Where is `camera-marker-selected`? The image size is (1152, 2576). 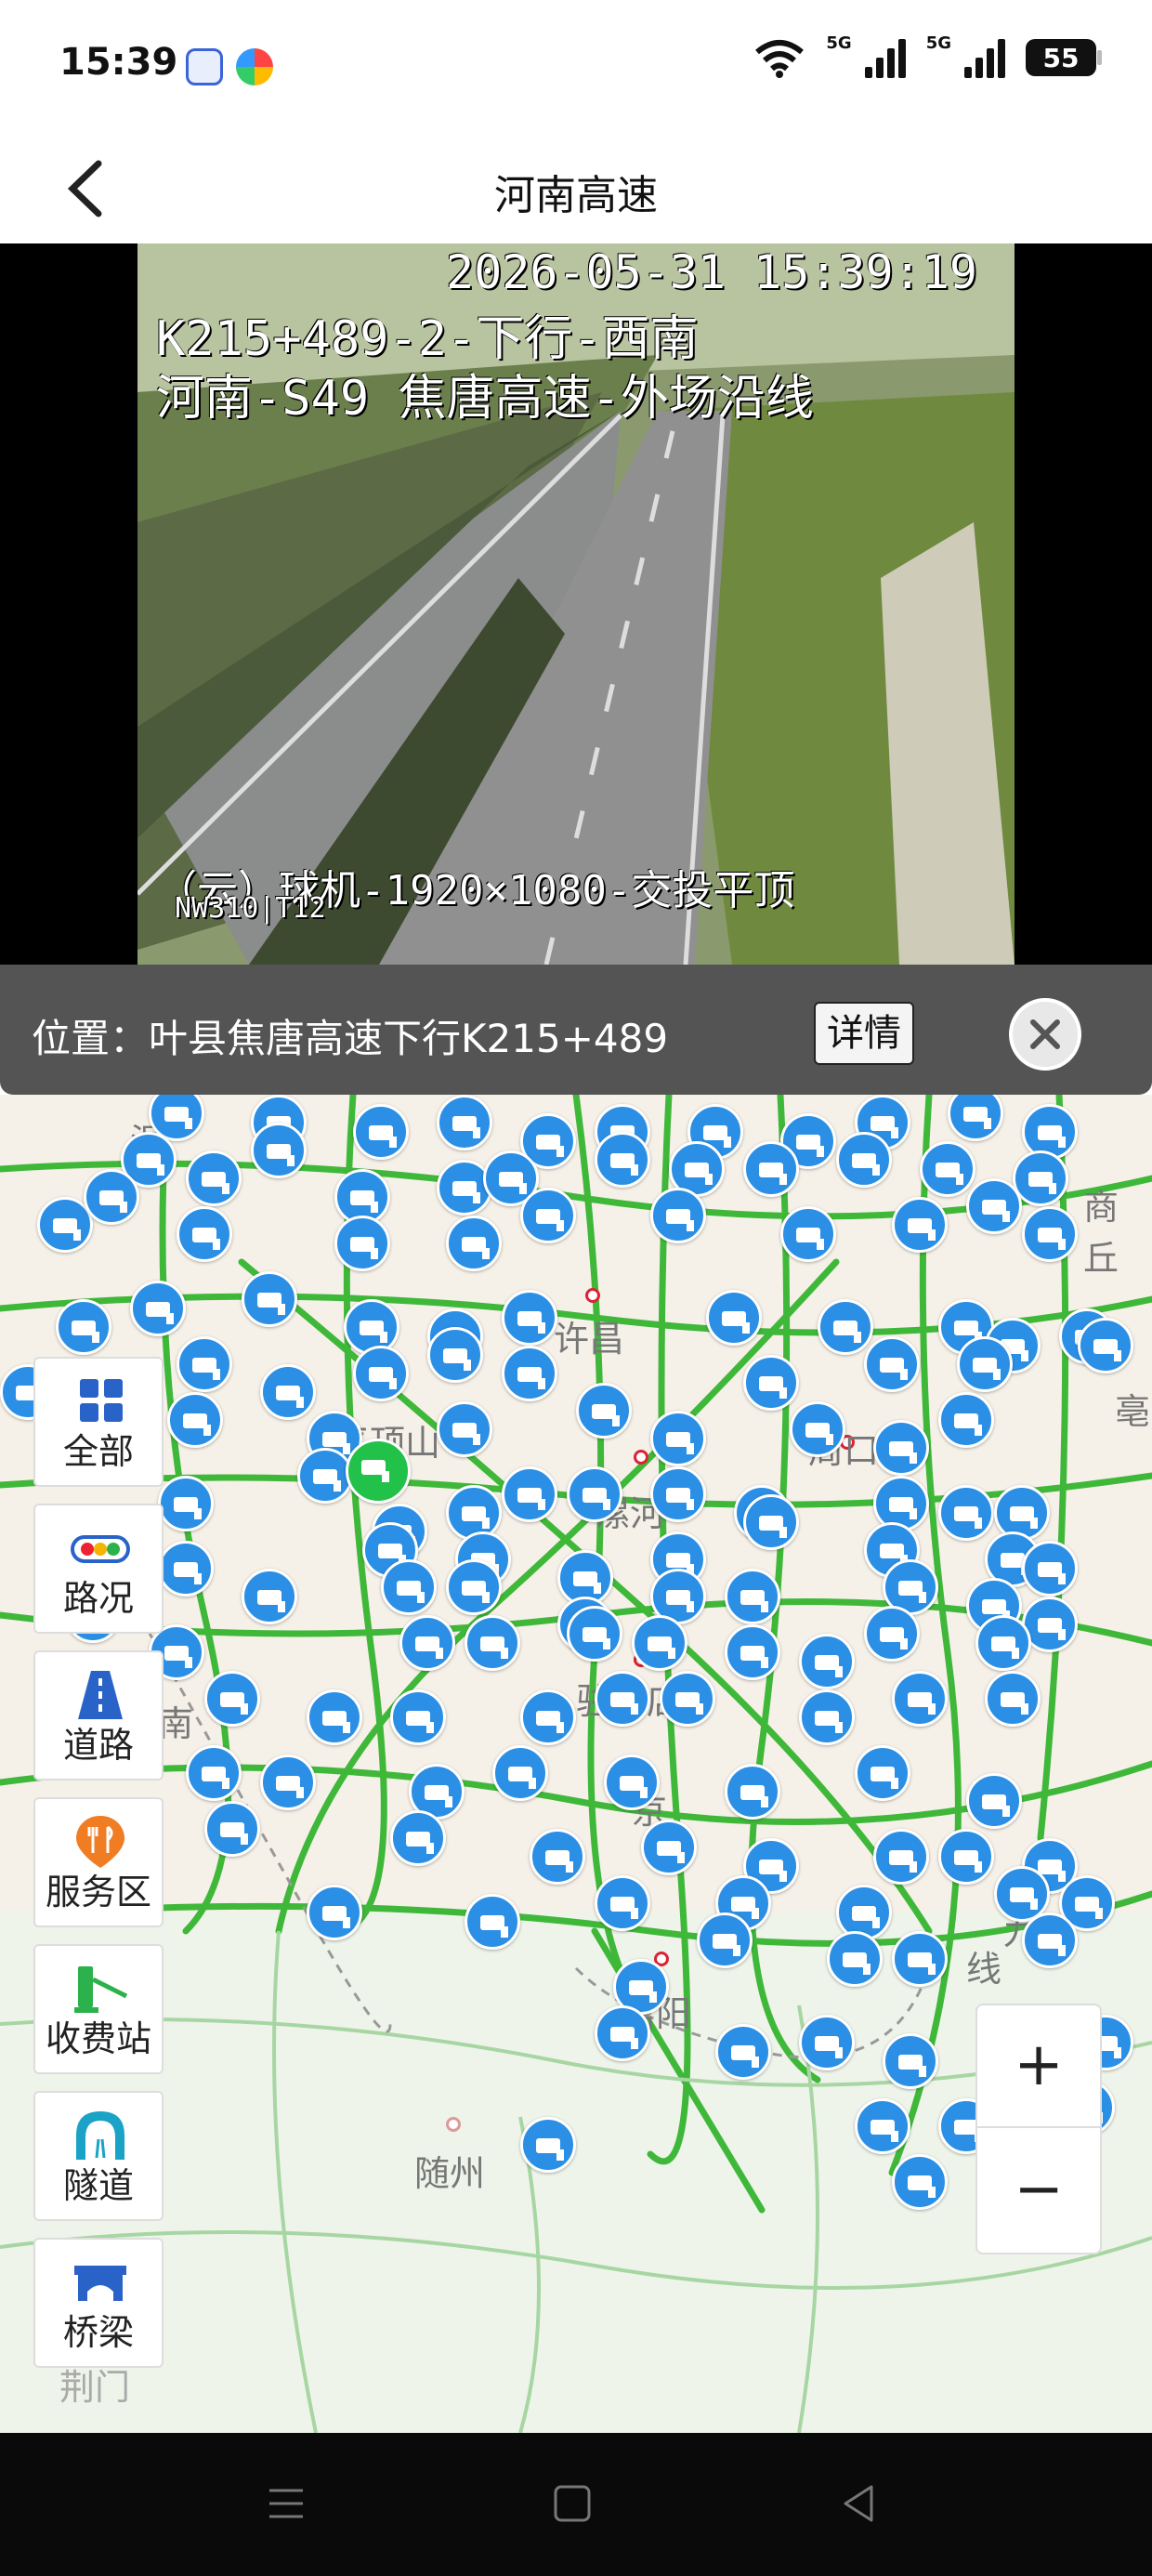 camera-marker-selected is located at coordinates (378, 1471).